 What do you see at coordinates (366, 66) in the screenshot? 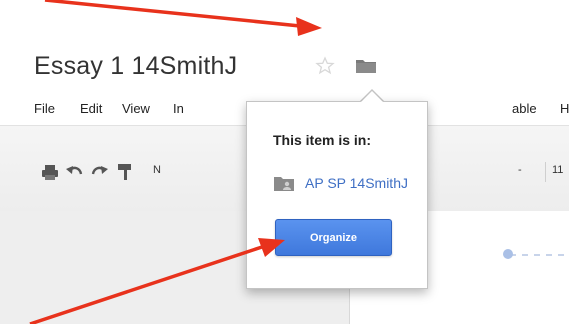
I see `folder-icon` at bounding box center [366, 66].